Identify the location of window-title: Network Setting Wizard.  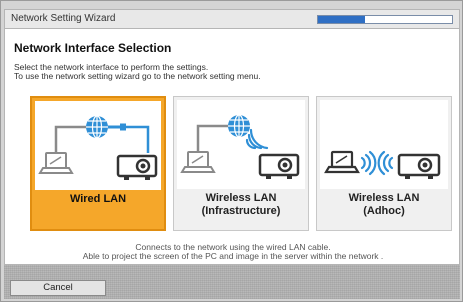
(63, 18).